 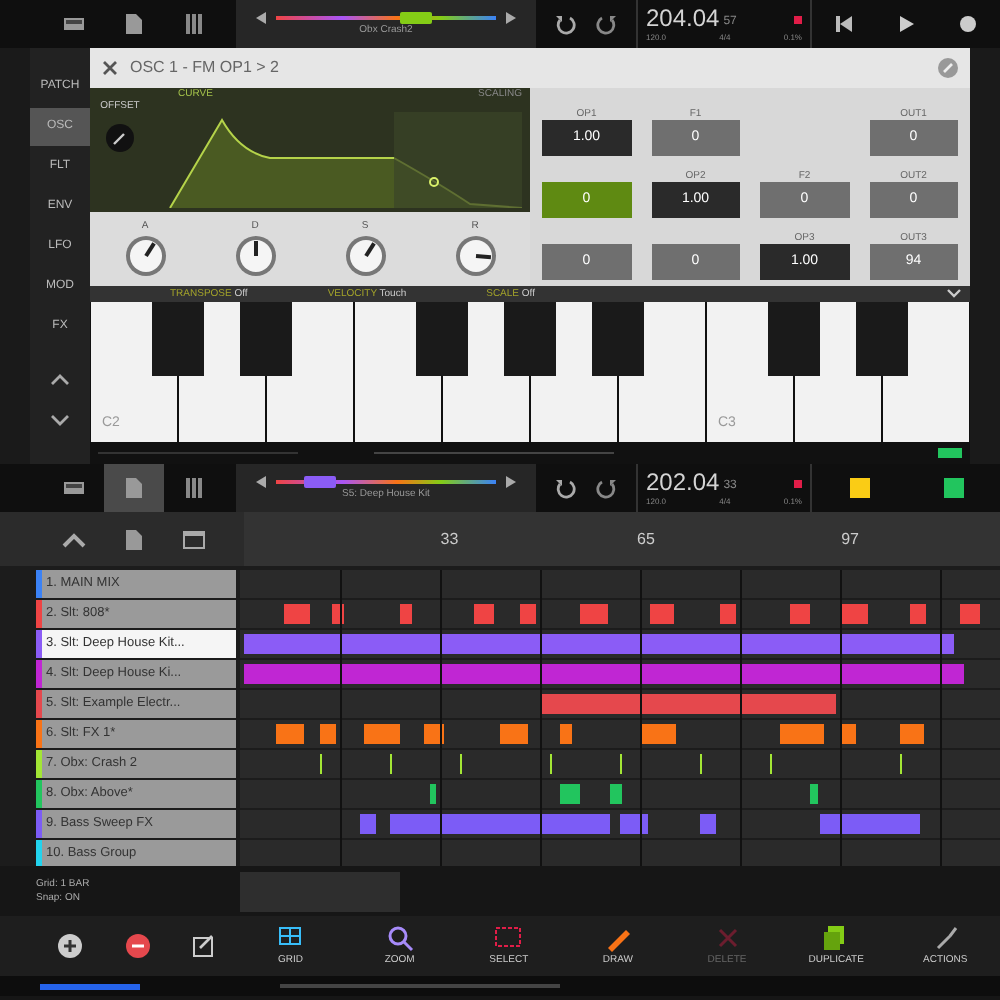 I want to click on chevron-up-icon, so click(x=60, y=380).